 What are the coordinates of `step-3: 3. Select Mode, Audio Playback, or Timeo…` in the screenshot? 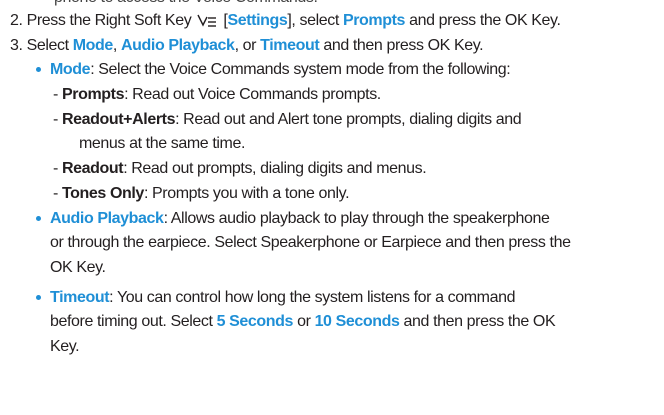 It's located at (247, 46).